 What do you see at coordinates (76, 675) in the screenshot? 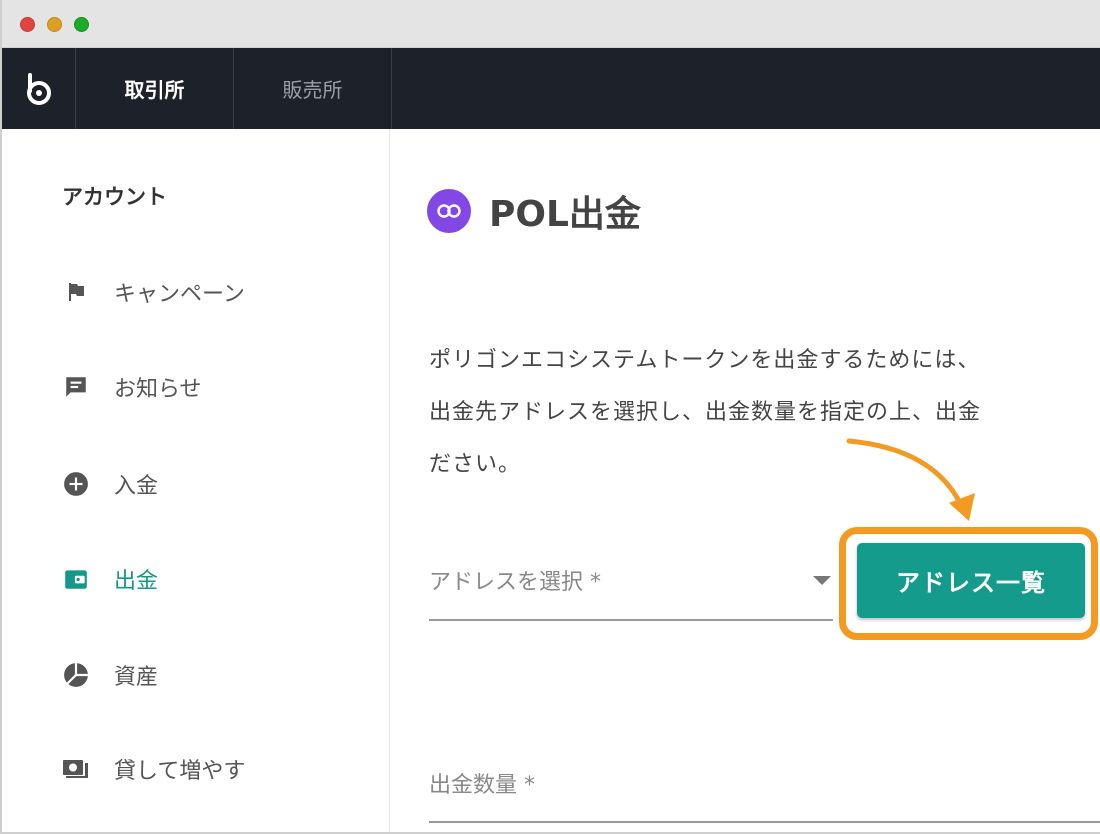
I see `pie-chart-icon` at bounding box center [76, 675].